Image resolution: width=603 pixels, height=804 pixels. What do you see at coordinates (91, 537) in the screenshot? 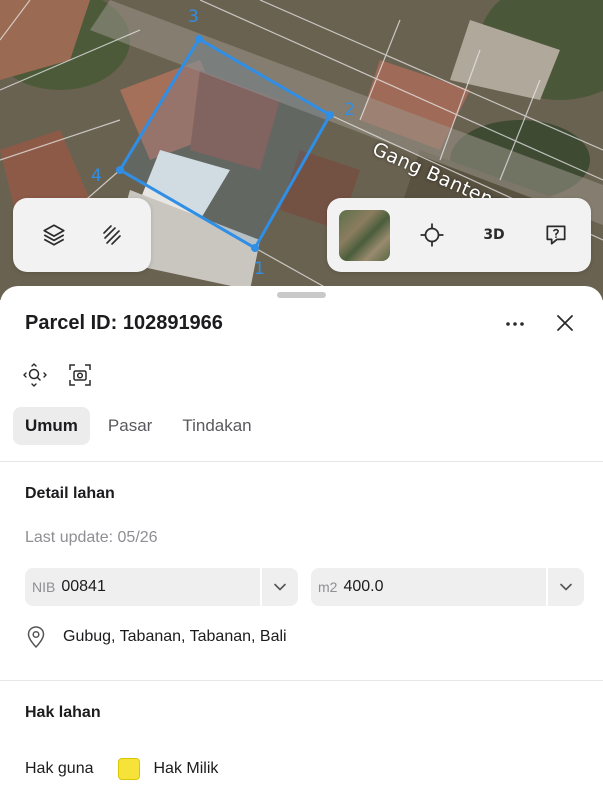
I see `last-update-text: Last update: 05/26` at bounding box center [91, 537].